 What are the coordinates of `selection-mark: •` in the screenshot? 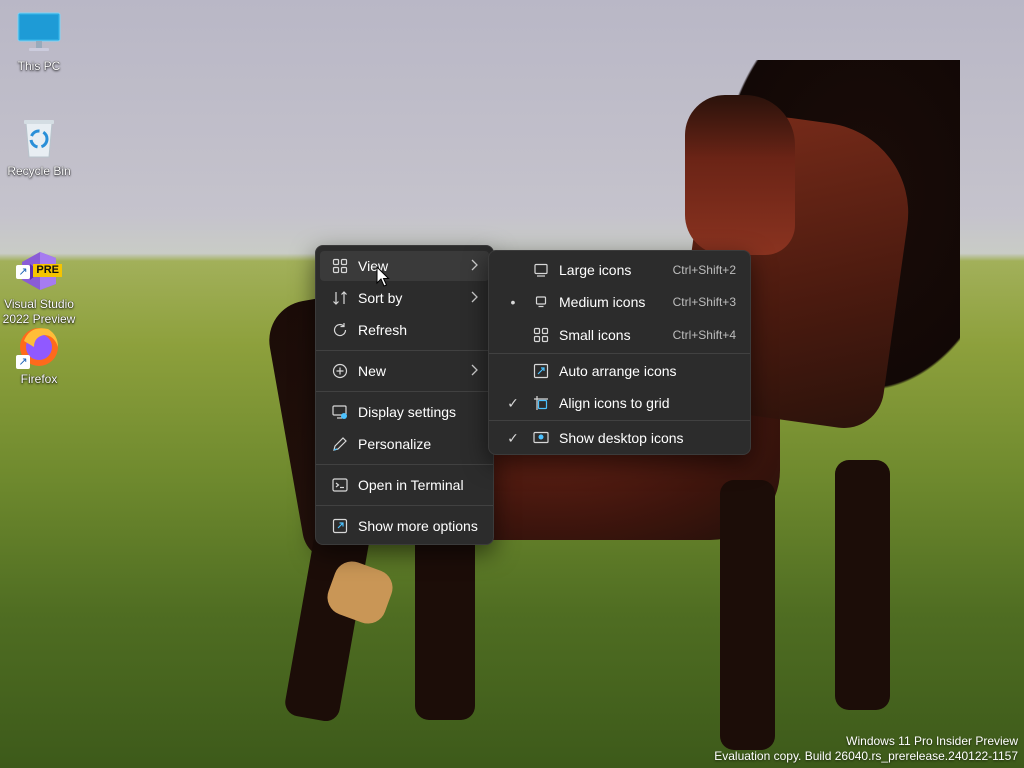 It's located at (513, 302).